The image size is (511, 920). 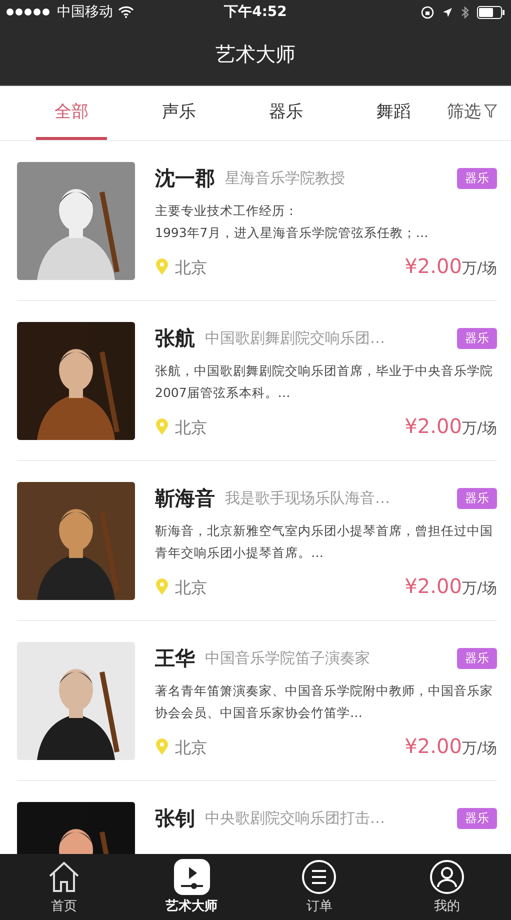 What do you see at coordinates (447, 877) in the screenshot?
I see `user-icon` at bounding box center [447, 877].